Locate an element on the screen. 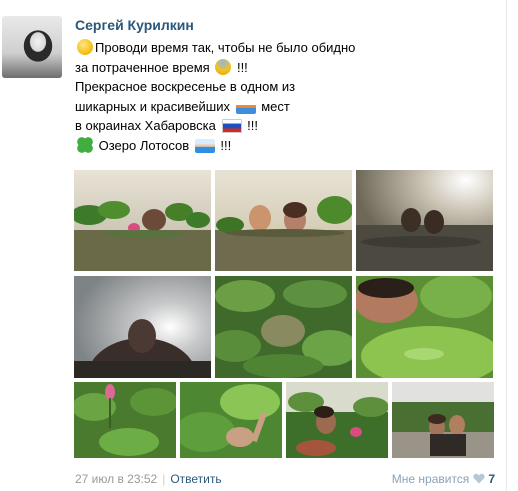 Image resolution: width=518 pixels, height=491 pixels. post-text-line-1: Проводи время так, чтобы не было обидно is located at coordinates (215, 48).